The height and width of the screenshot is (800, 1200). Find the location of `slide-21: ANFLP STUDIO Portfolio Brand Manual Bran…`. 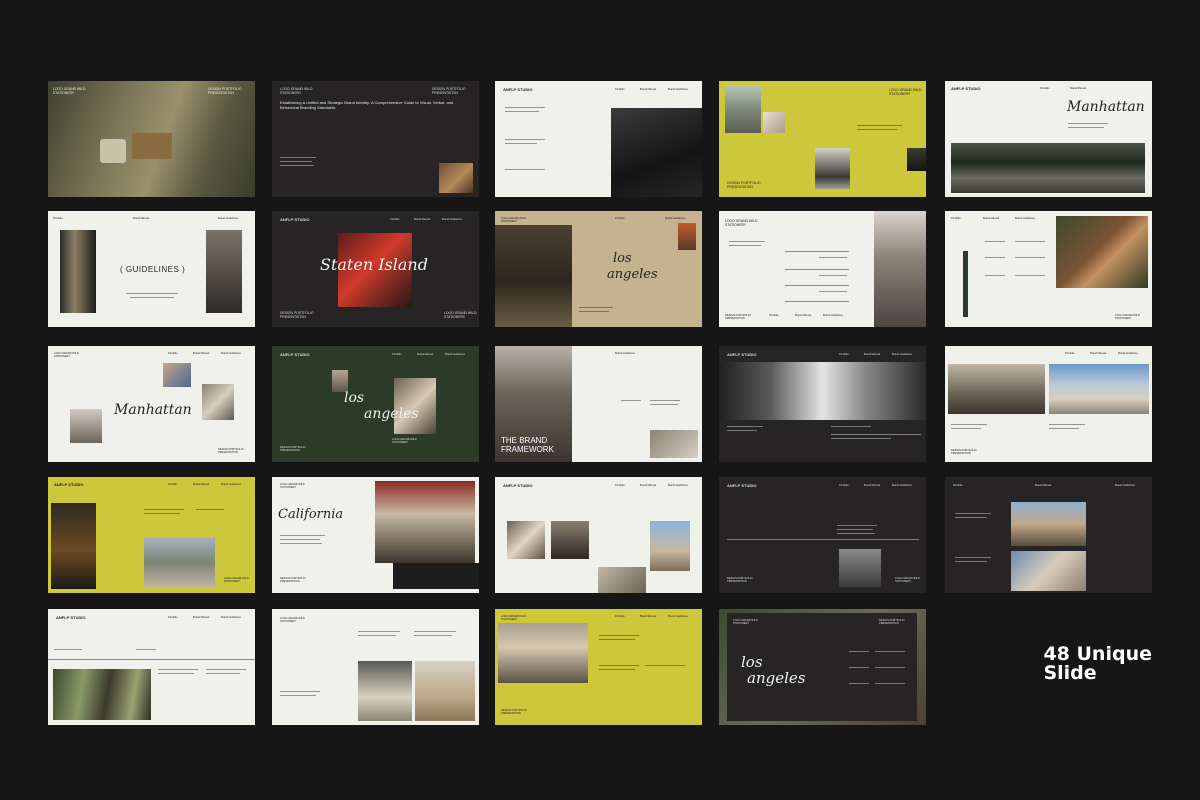

slide-21: ANFLP STUDIO Portfolio Brand Manual Bran… is located at coordinates (151, 667).